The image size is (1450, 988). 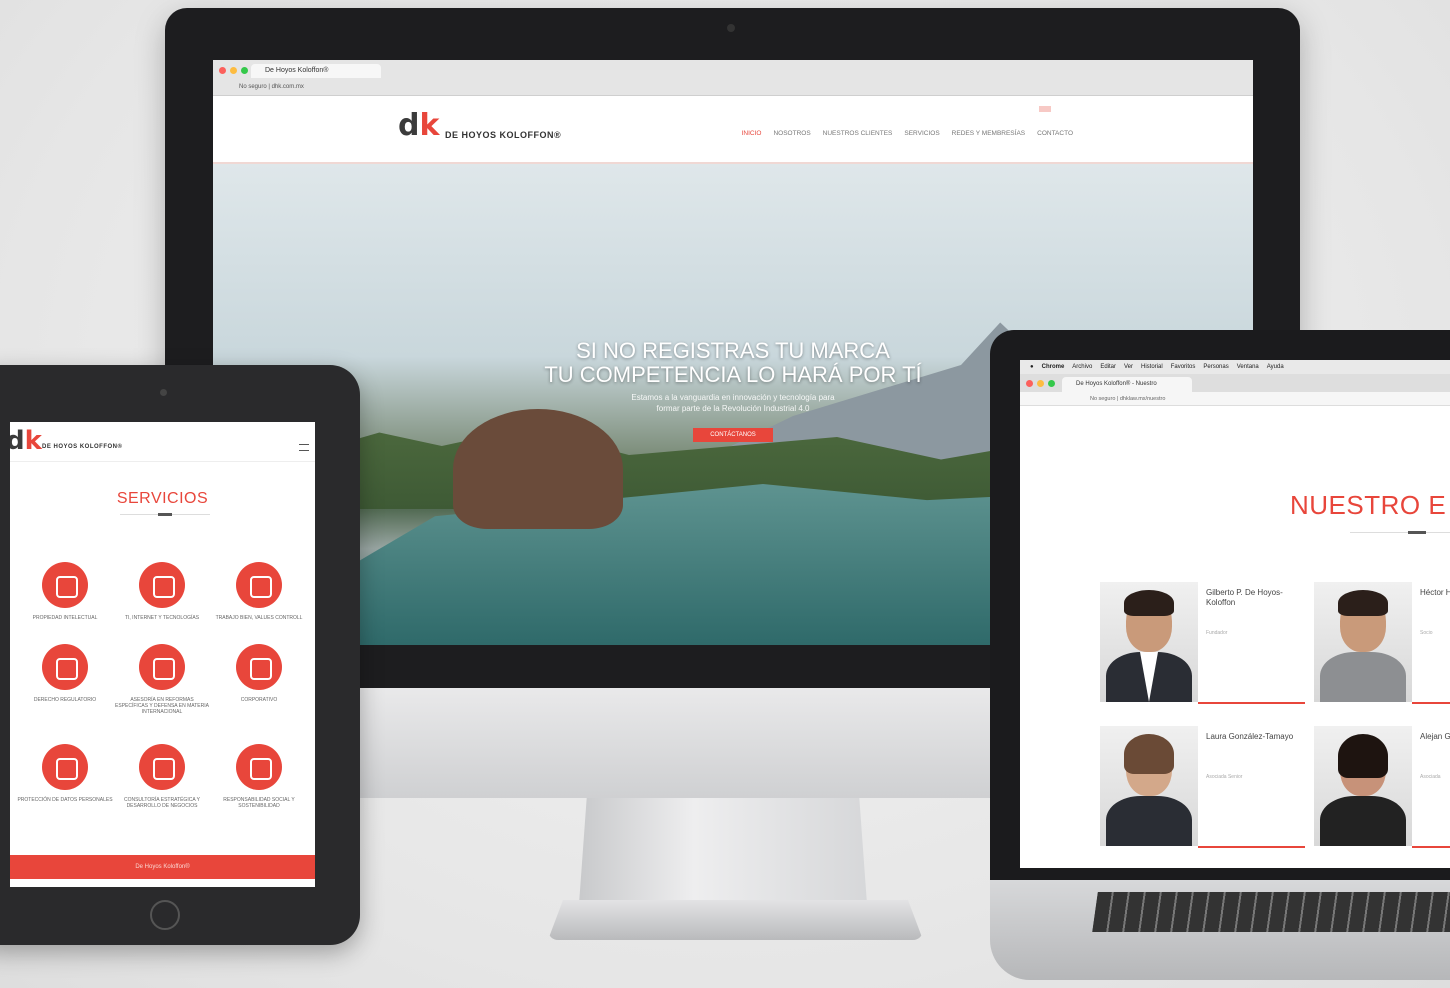 I want to click on home-button, so click(x=165, y=915).